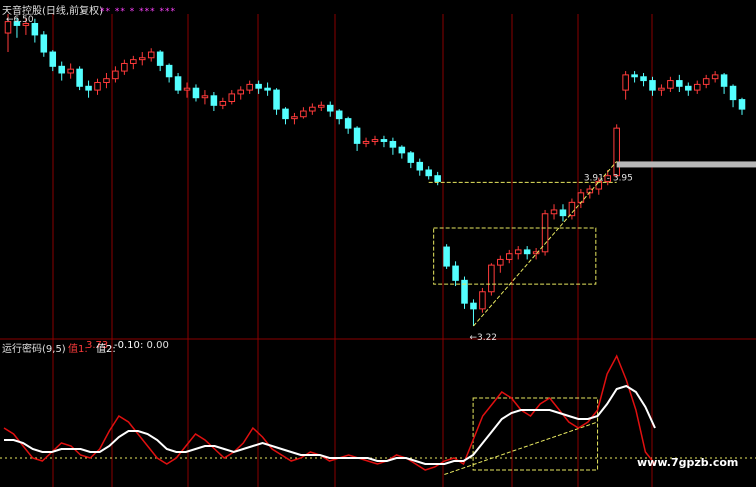  What do you see at coordinates (483, 338) in the screenshot?
I see `low-label: ←3.22` at bounding box center [483, 338].